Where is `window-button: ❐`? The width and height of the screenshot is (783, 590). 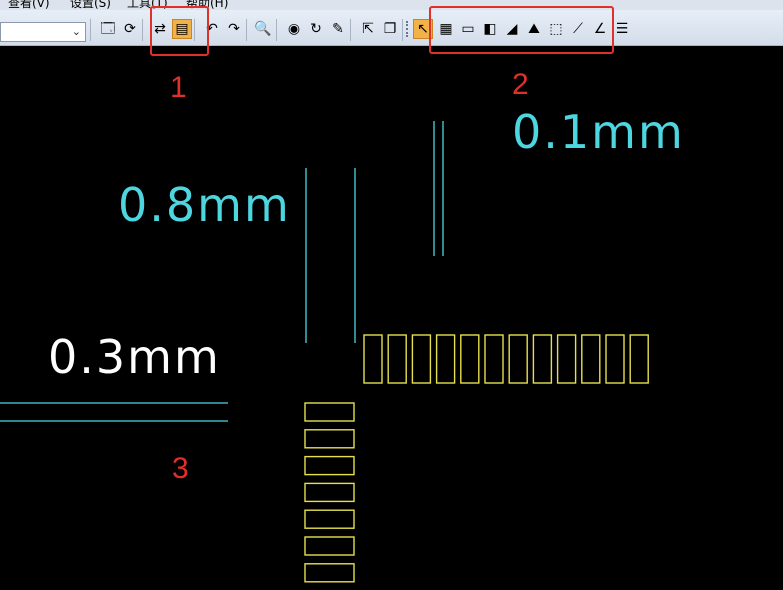 window-button: ❐ is located at coordinates (390, 29).